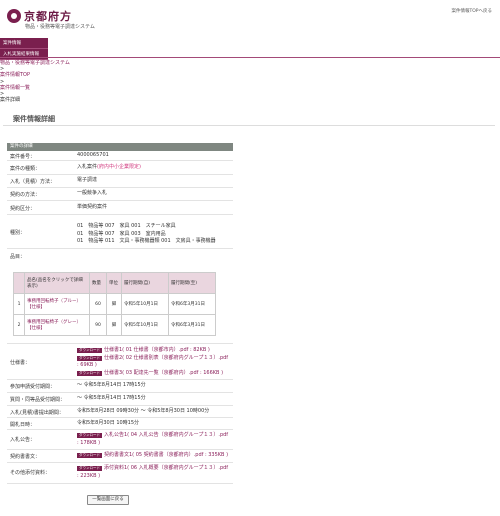 This screenshot has height=516, width=500. I want to click on item-name-link: 事務用回転椅子（グレー）, so click(54, 322).